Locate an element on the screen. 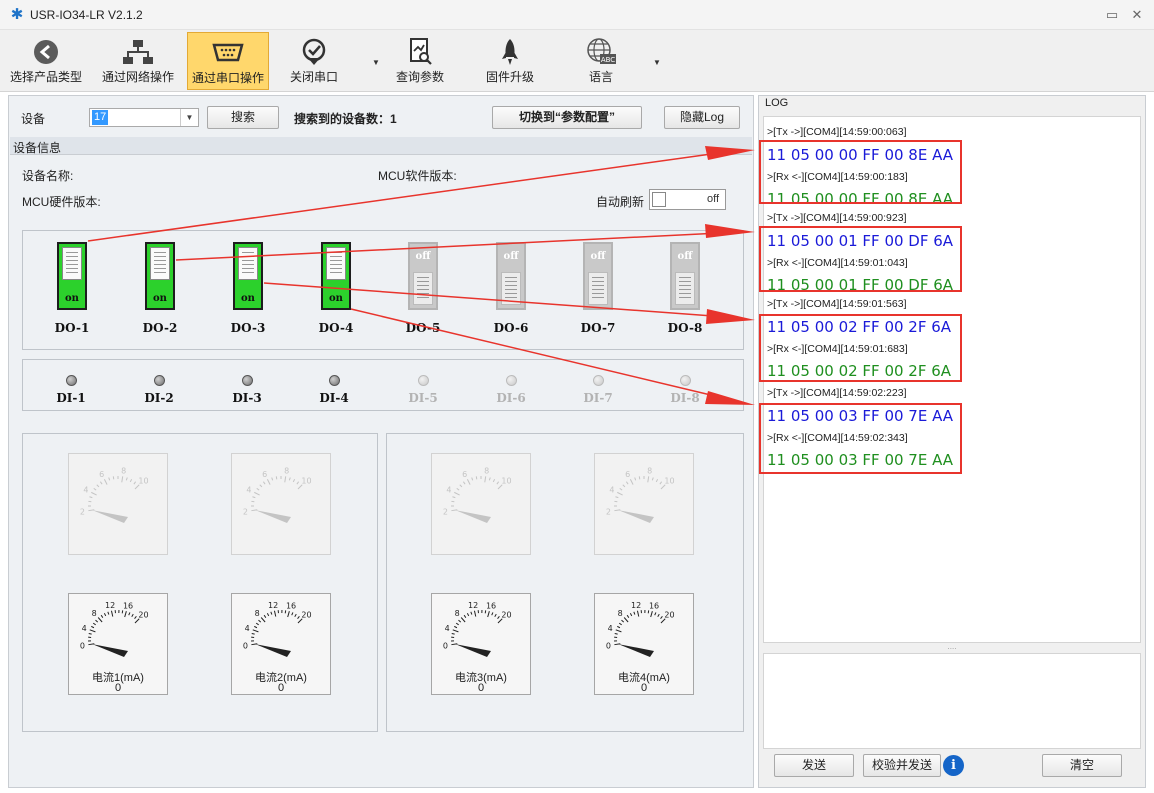 The width and height of the screenshot is (1154, 793). tb-label: 查询参数 is located at coordinates (419, 77).